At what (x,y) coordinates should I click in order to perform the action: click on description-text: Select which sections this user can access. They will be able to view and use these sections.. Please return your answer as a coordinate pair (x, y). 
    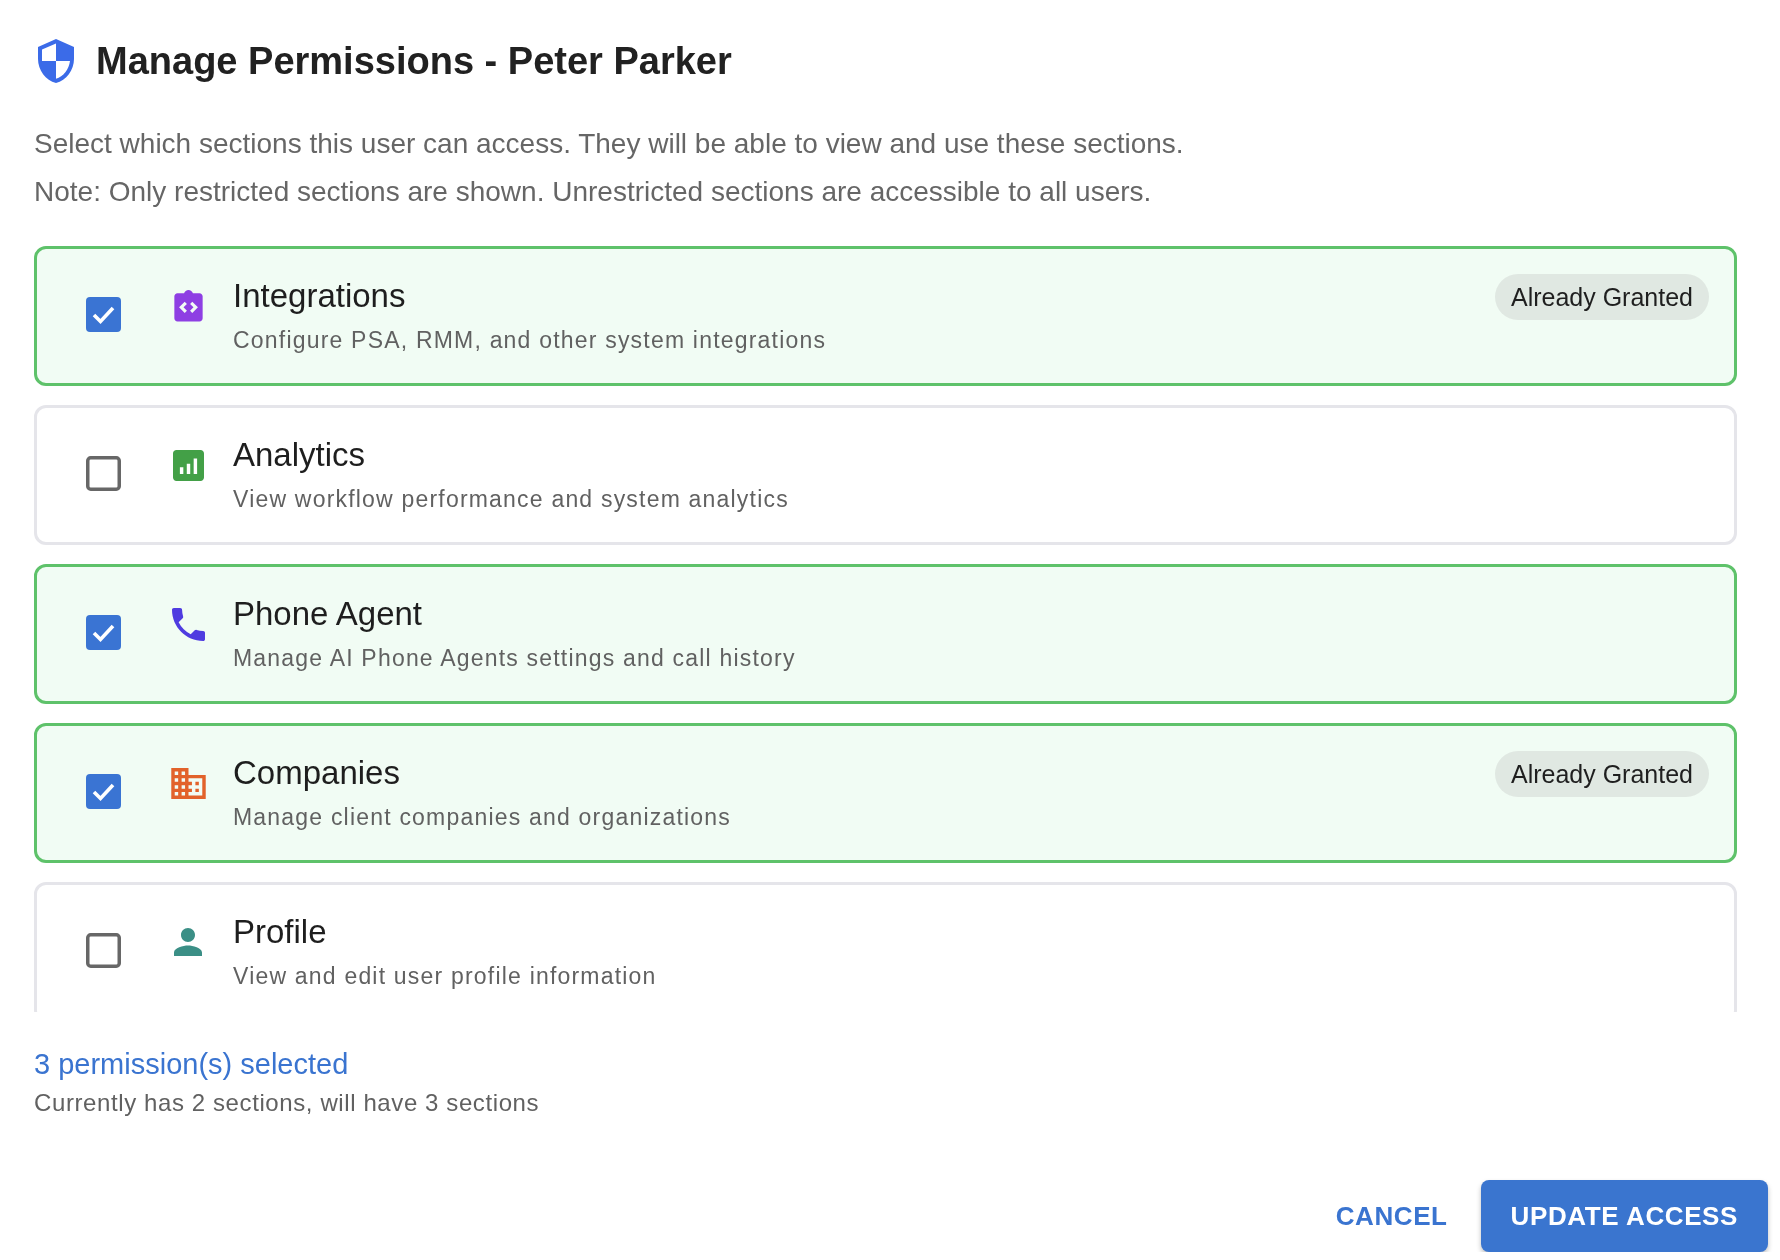
    Looking at the image, I should click on (609, 144).